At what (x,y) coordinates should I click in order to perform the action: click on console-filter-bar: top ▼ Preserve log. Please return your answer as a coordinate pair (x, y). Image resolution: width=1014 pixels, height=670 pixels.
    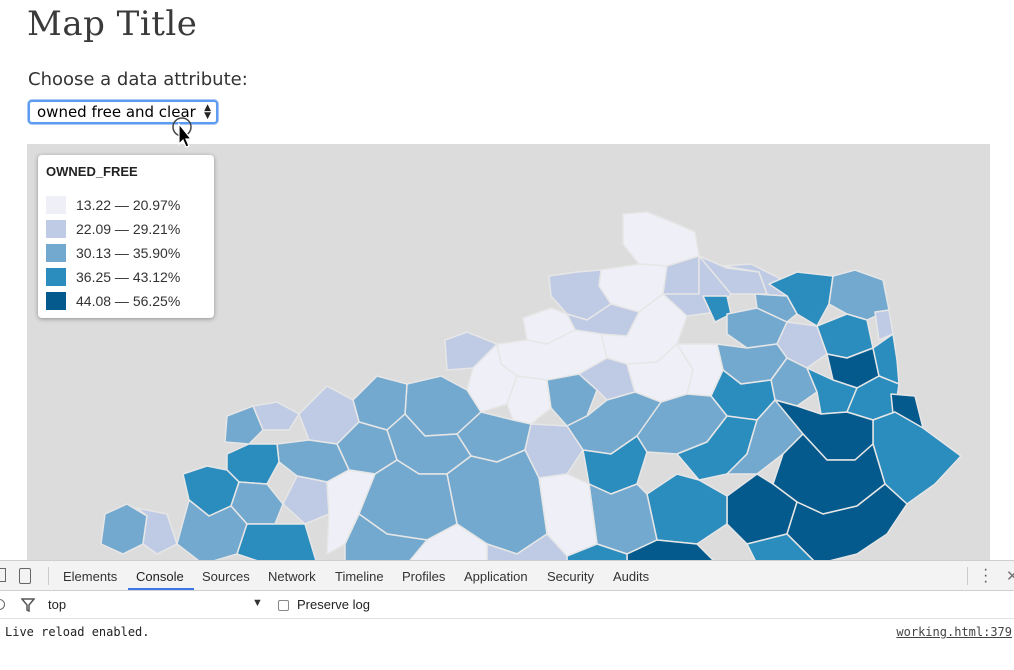
    Looking at the image, I should click on (507, 605).